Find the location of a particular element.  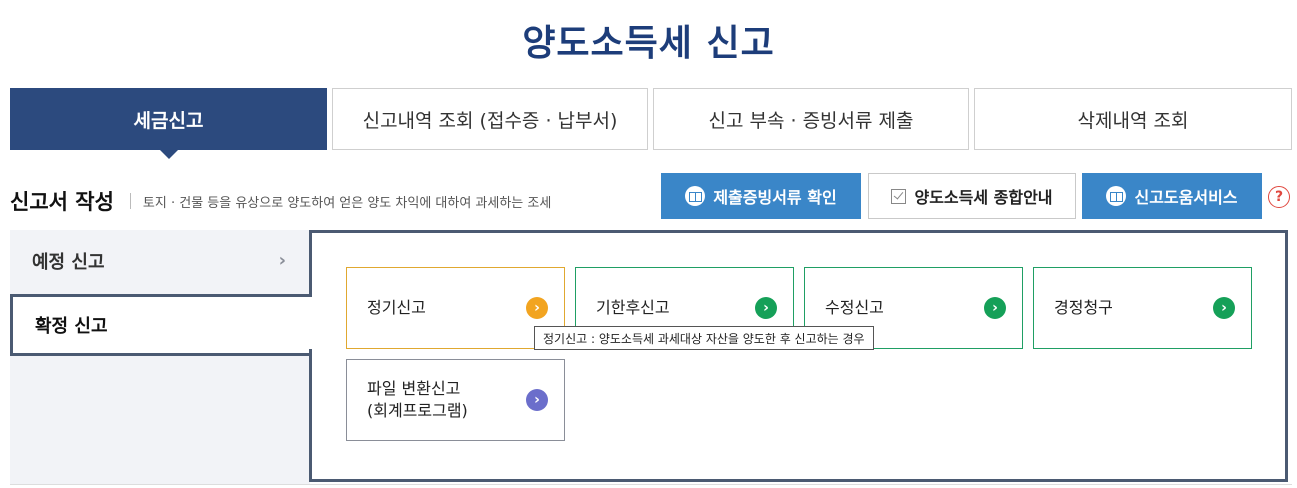

card-label: 파일 변환신고 (회계프로그램) is located at coordinates (417, 400).